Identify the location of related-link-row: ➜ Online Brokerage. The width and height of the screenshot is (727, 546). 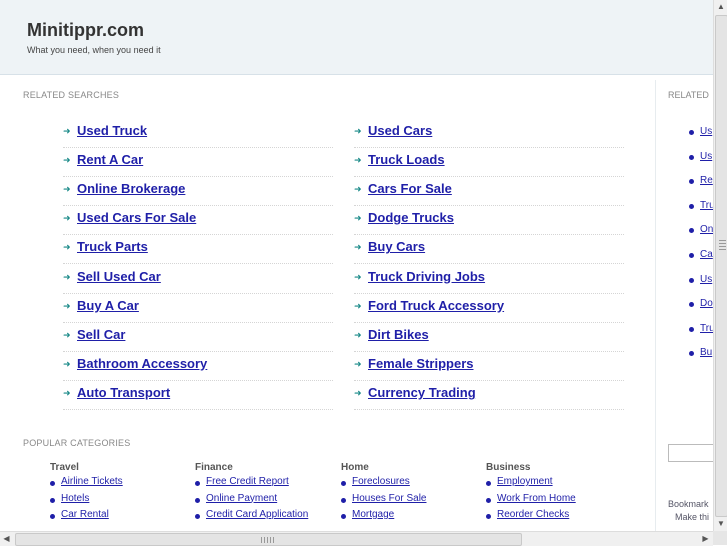
(198, 191).